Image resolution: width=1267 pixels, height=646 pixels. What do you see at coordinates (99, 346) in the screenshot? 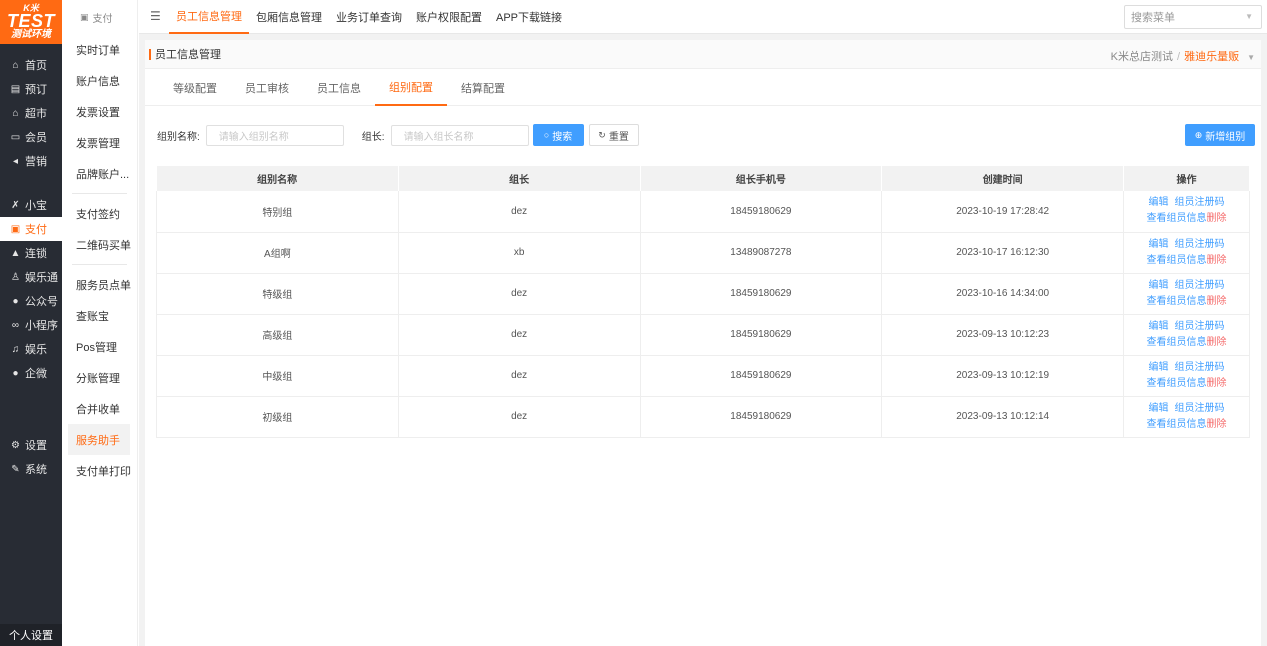
I see `submenu-item-9: Pos管理` at bounding box center [99, 346].